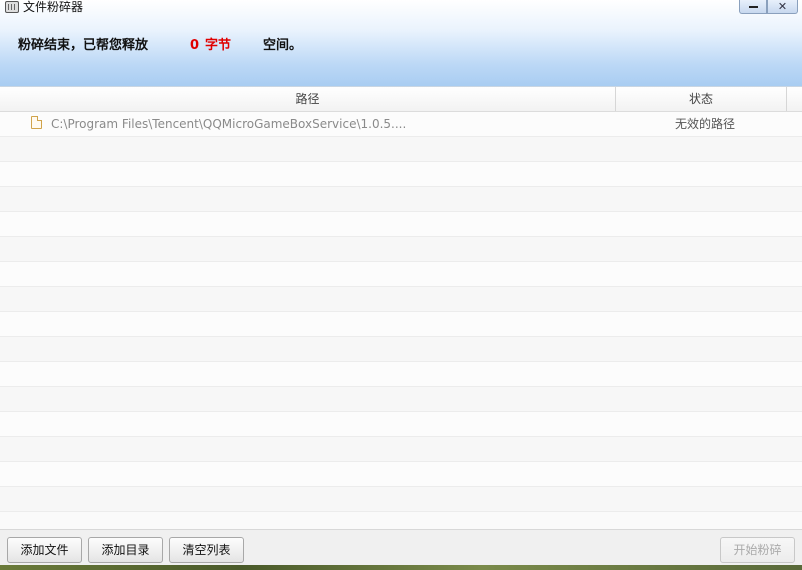  Describe the element at coordinates (401, 547) in the screenshot. I see `footer-toolbar: 添加文件 添加目录 清空列表 开始粉碎` at that location.